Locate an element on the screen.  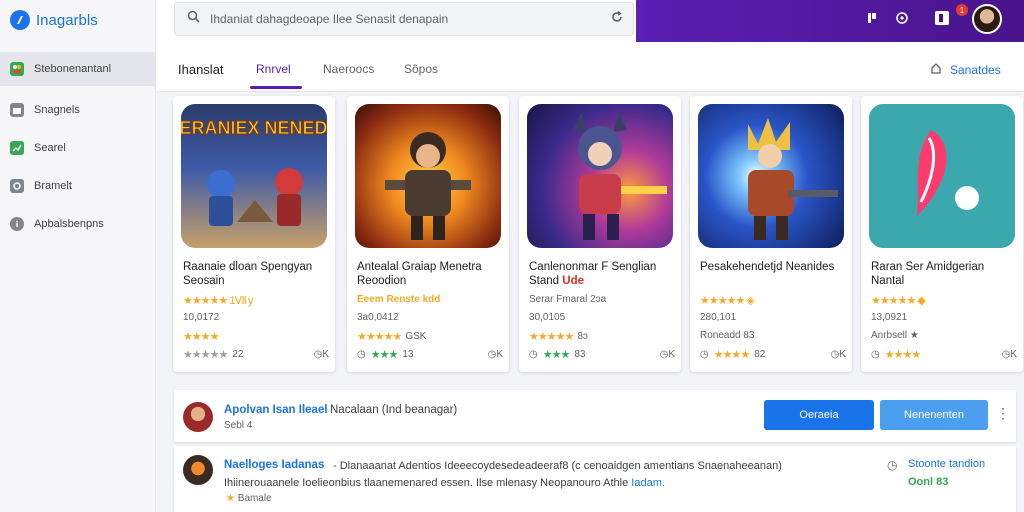
notification-badge: 1 is located at coordinates (962, 10).